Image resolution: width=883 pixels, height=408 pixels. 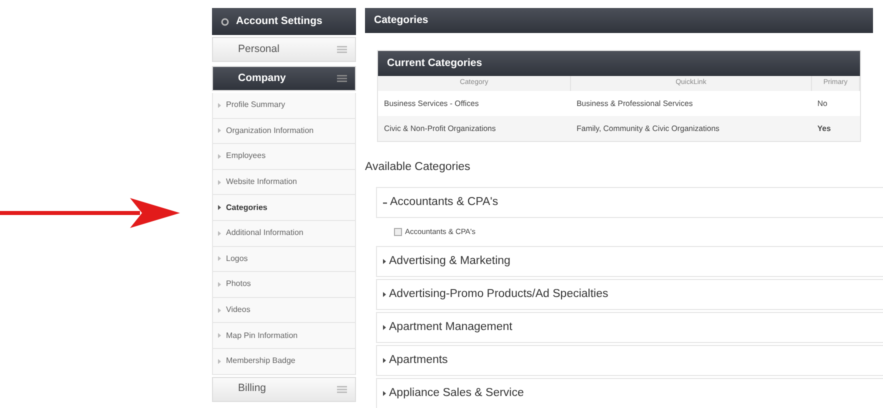 What do you see at coordinates (629, 393) in the screenshot?
I see `category-toggle: Appliance Sales & Service` at bounding box center [629, 393].